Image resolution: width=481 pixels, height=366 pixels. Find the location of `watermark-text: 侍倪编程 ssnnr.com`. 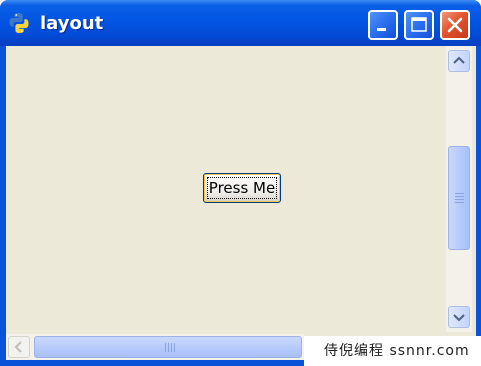

watermark-text: 侍倪编程 ssnnr.com is located at coordinates (397, 351).